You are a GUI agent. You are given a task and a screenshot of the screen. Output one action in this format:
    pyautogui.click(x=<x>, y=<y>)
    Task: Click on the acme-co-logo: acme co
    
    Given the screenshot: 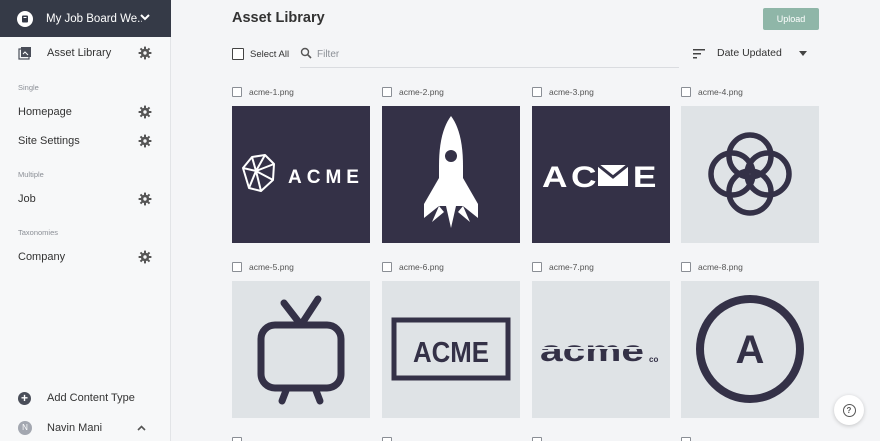 What is the action you would take?
    pyautogui.click(x=601, y=351)
    